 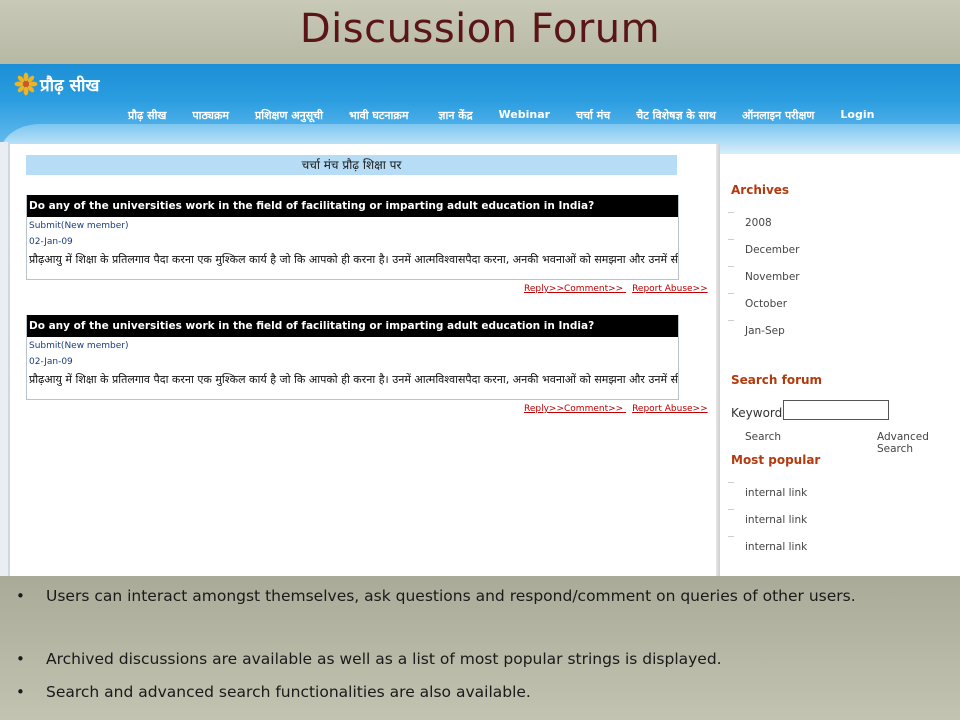 I want to click on search-link: Search, so click(x=763, y=437).